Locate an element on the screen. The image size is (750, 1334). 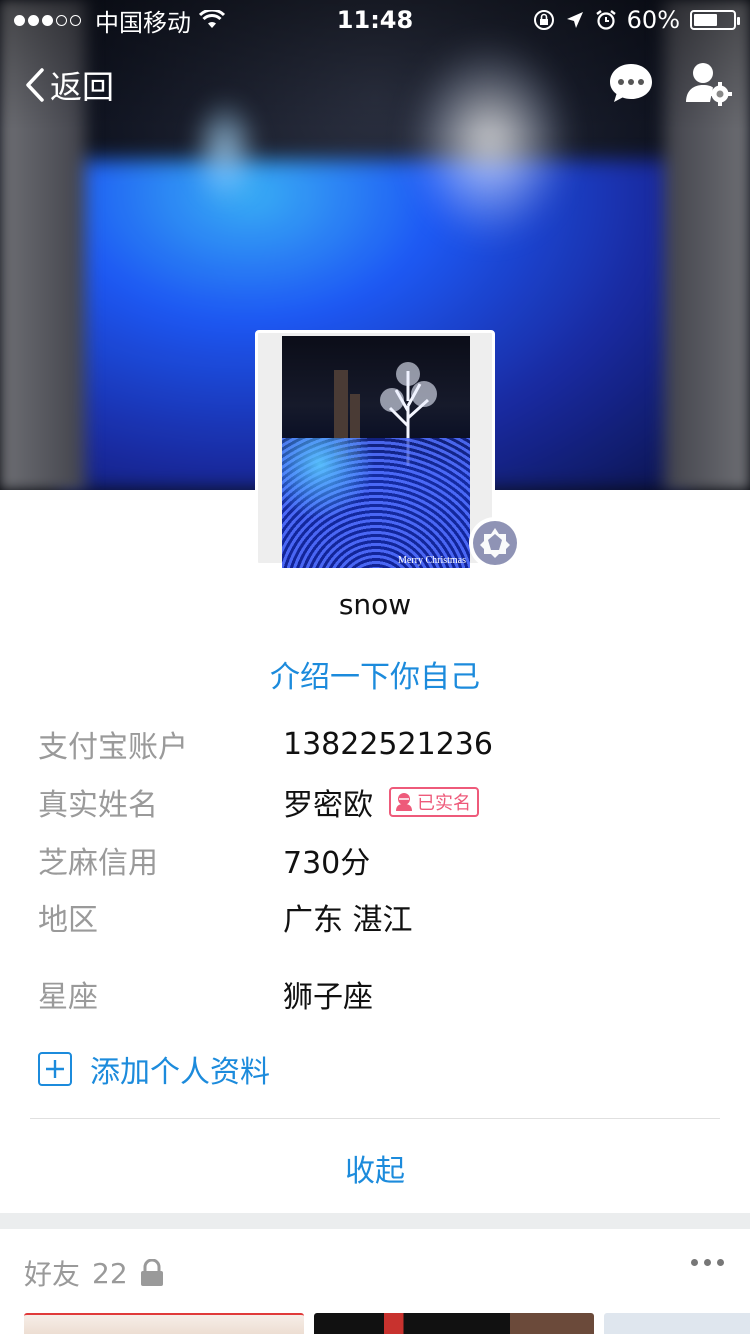
info-value: 罗密欧 is located at coordinates (328, 805).